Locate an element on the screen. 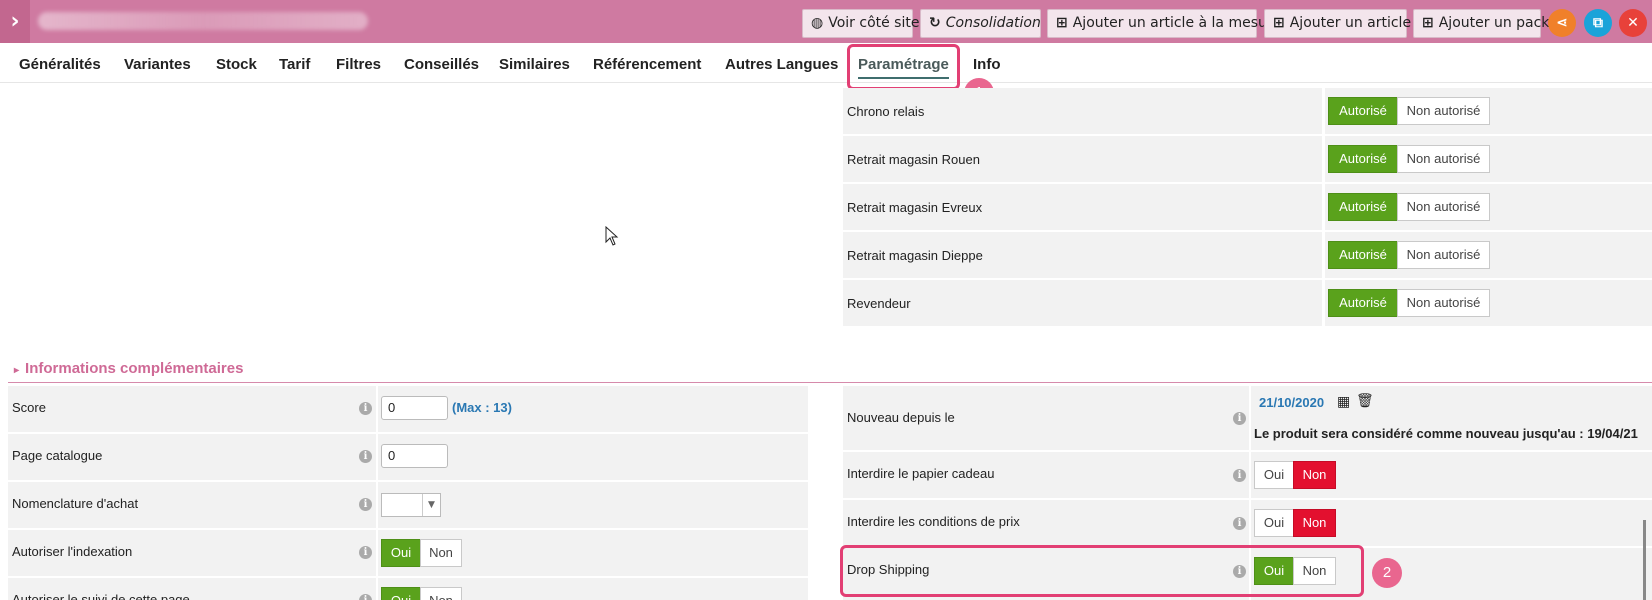  suivi-yes-option: Oui is located at coordinates (401, 593).